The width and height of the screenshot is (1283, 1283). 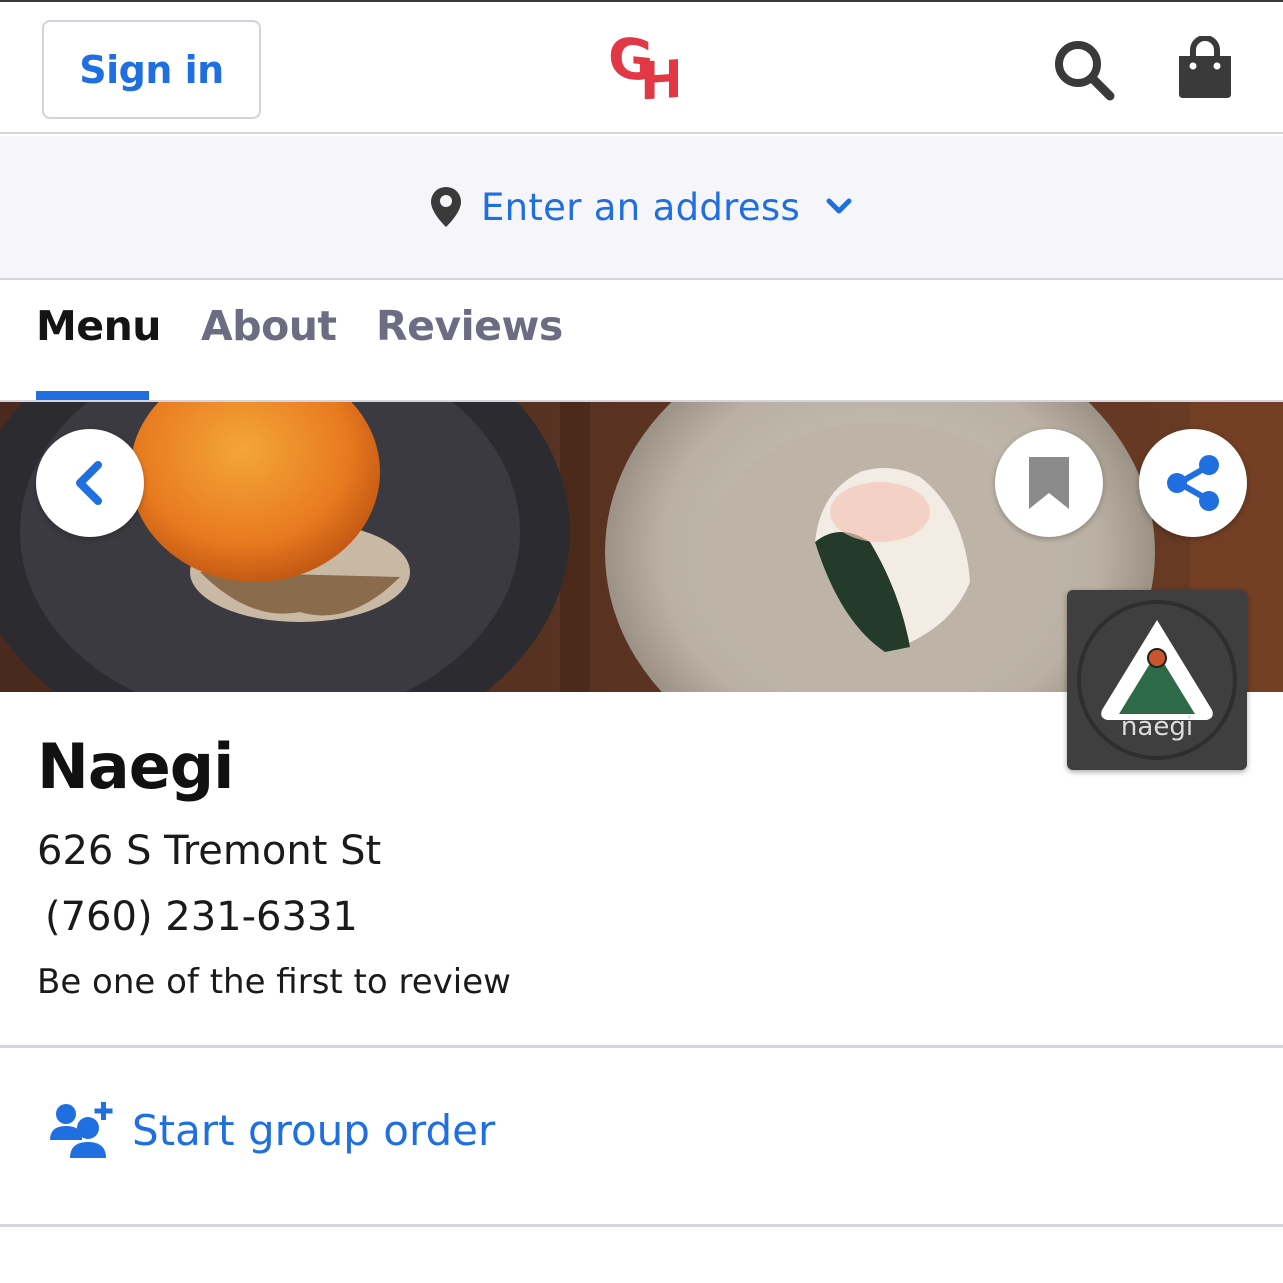 I want to click on location-pin-icon, so click(x=445, y=207).